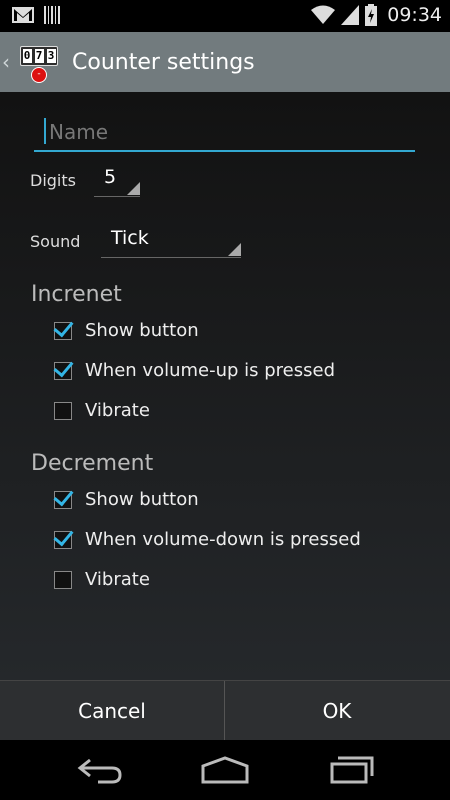 This screenshot has width=450, height=800. Describe the element at coordinates (163, 62) in the screenshot. I see `page-title: Counter settings` at that location.